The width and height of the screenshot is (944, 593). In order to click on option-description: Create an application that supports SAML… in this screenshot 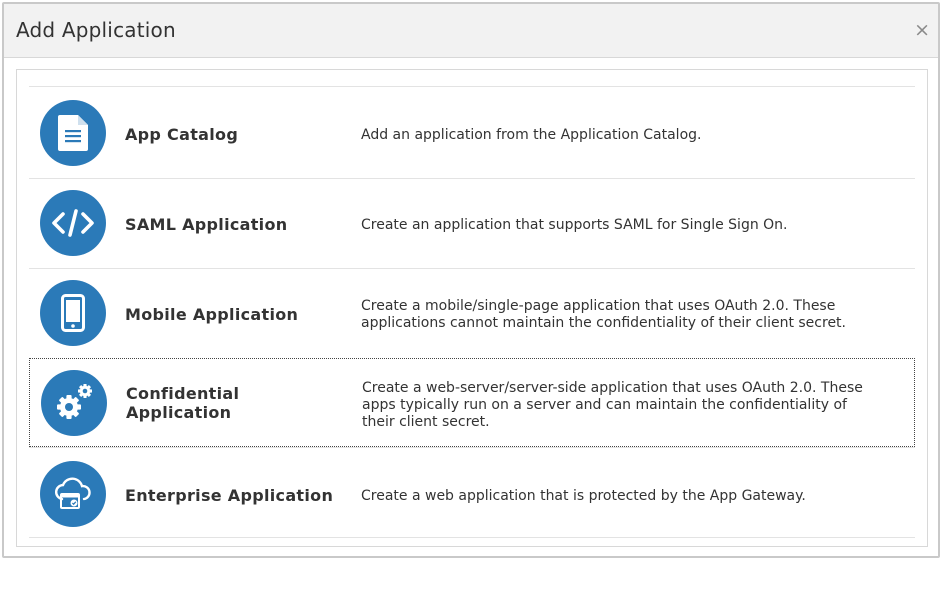, I will do `click(574, 225)`.